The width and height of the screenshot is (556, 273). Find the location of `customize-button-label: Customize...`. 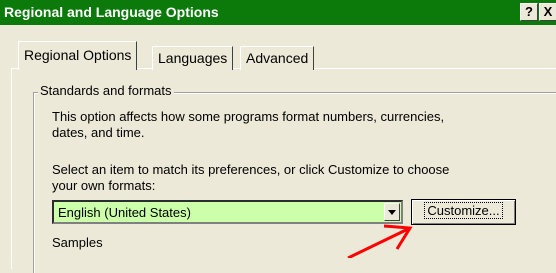

customize-button-label: Customize... is located at coordinates (463, 210).